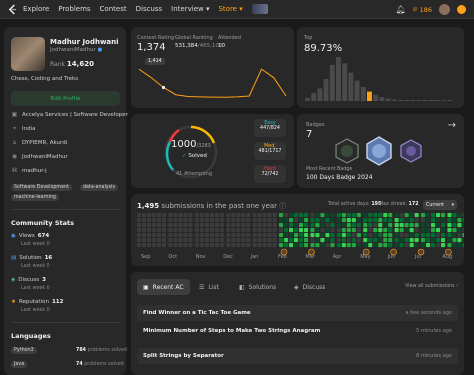 The height and width of the screenshot is (375, 474). Describe the element at coordinates (107, 350) in the screenshot. I see `language-count-suffix: problems solved` at that location.